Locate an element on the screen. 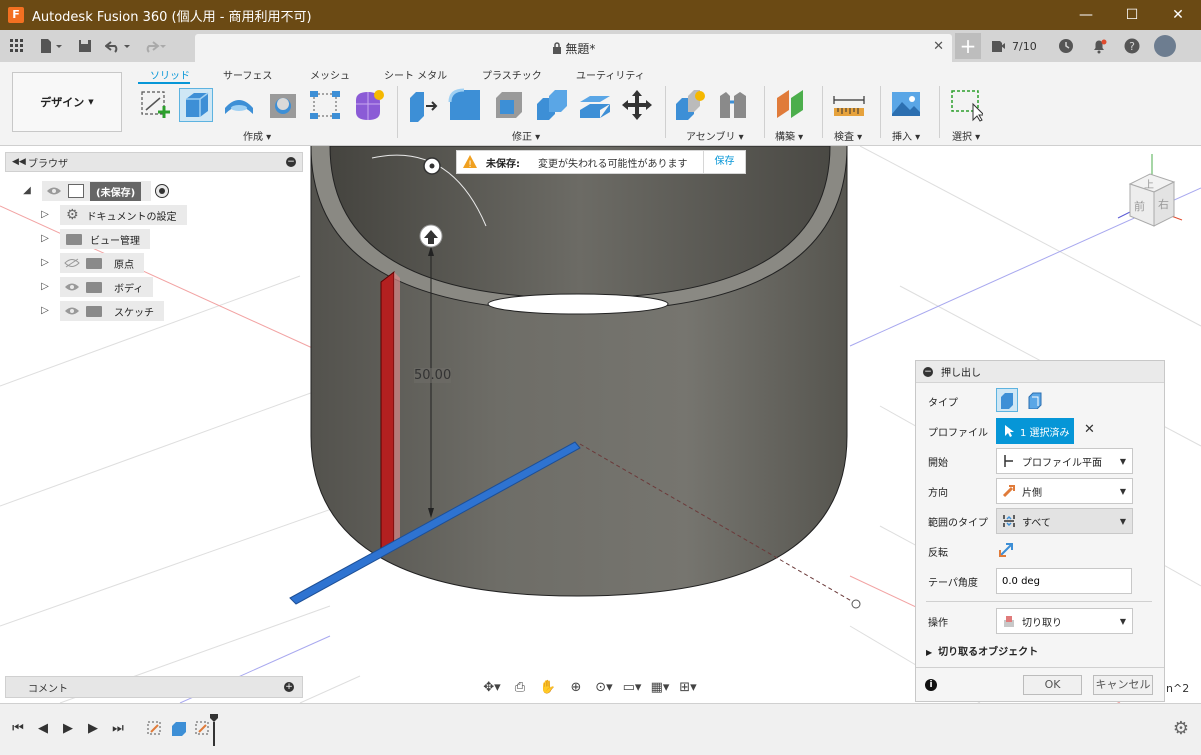 The width and height of the screenshot is (1201, 755). browser-panel-header: ◀◀ ブラウザ − is located at coordinates (154, 162).